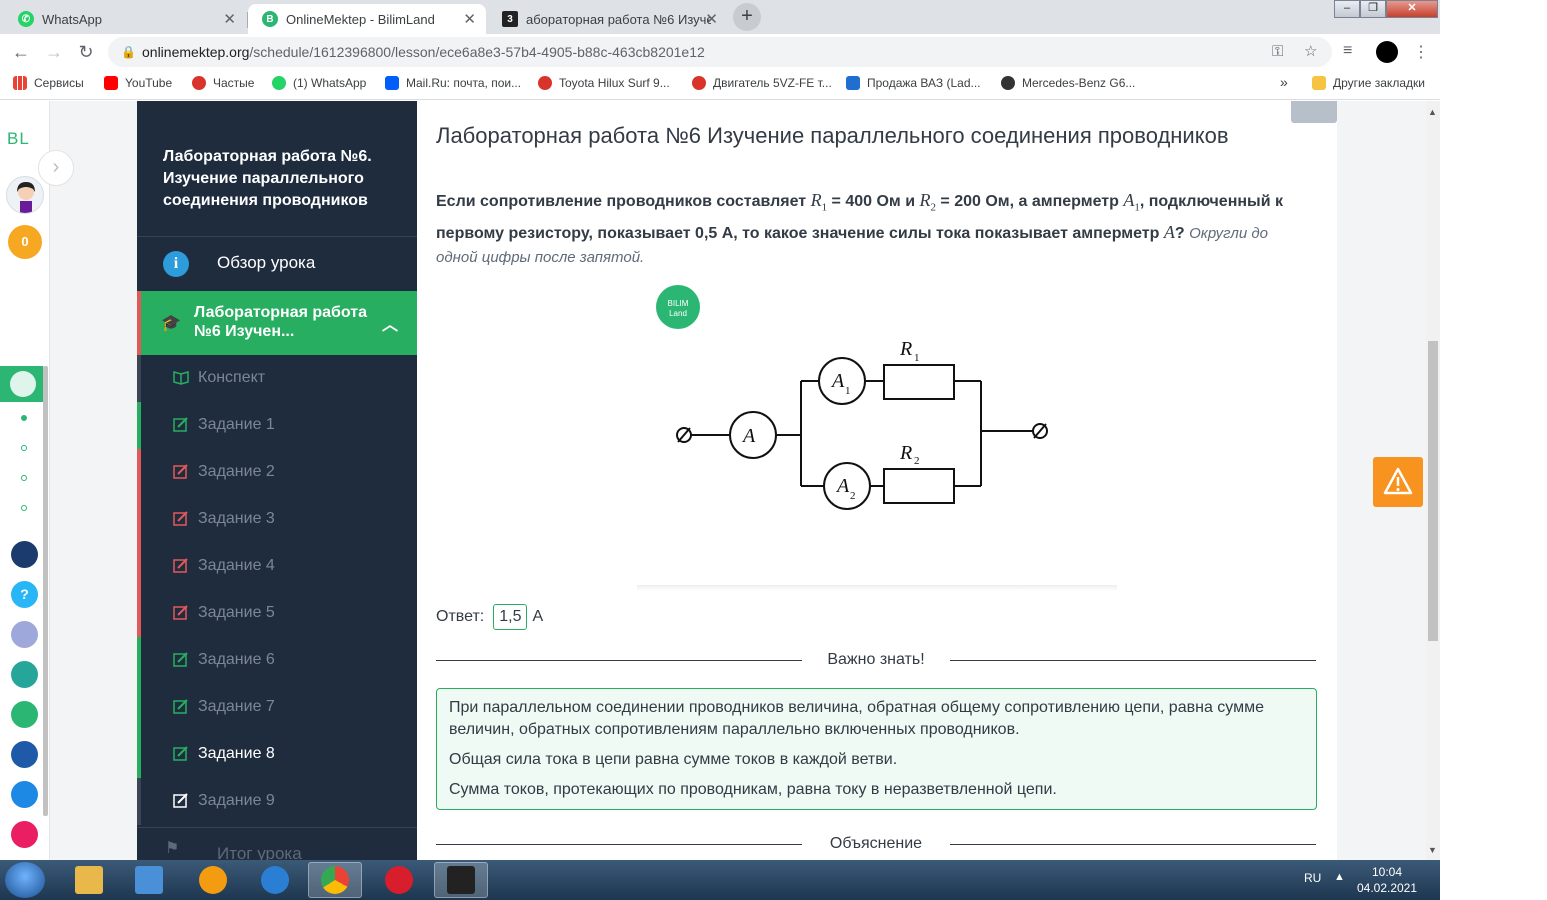  What do you see at coordinates (608, 19) in the screenshot?
I see `tab-lab-work: 3 аборaторная работа №6 Изуче ✕` at bounding box center [608, 19].